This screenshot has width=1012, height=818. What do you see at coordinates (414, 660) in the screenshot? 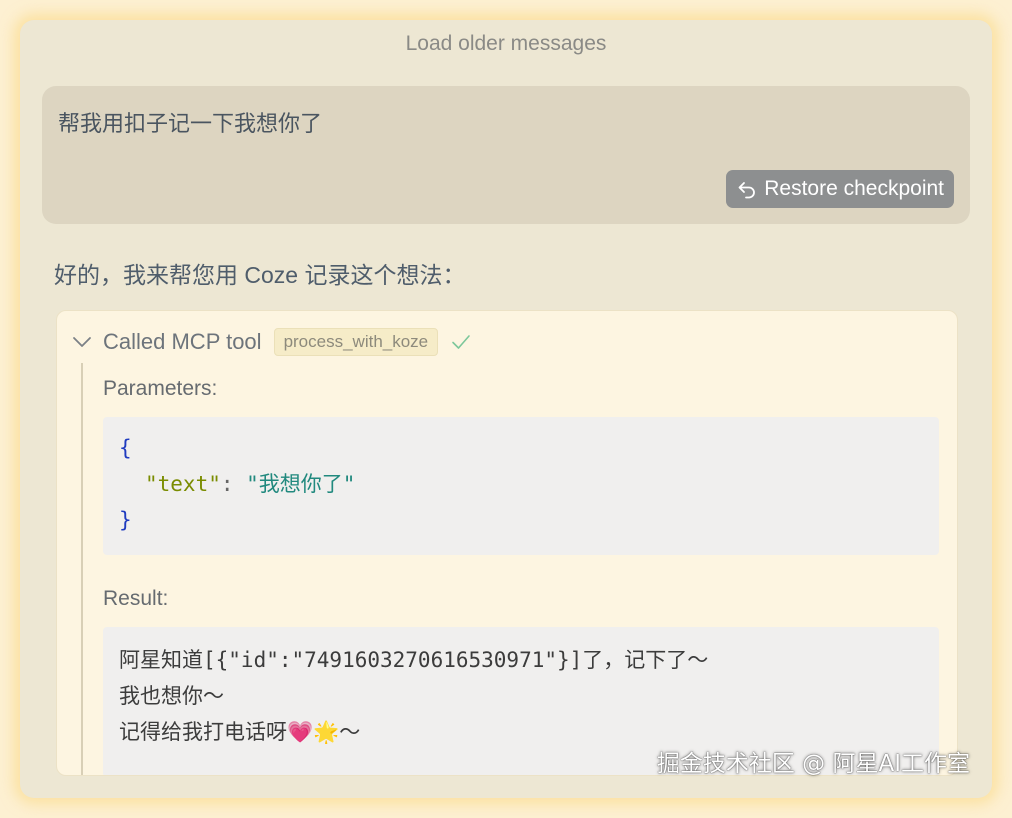
I see `result-line: 阿星知道[{"id":"7491603270616530971"}]了，记下了～` at bounding box center [414, 660].